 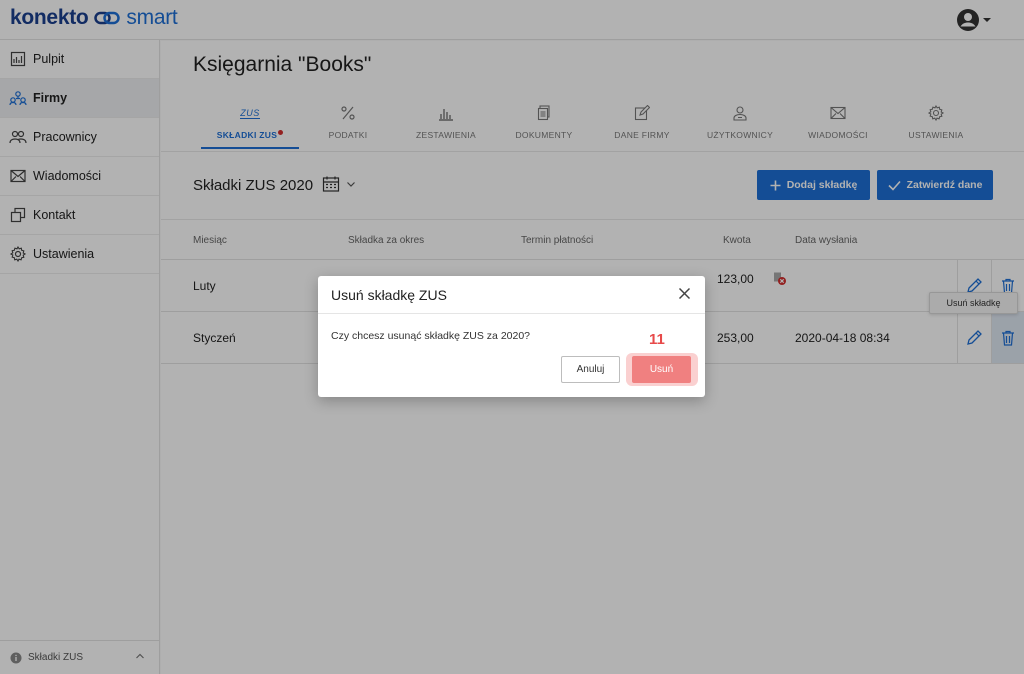 I want to click on dialog-message: Czy chcesz usunąć składkę ZUS za 2020?, so click(x=431, y=336).